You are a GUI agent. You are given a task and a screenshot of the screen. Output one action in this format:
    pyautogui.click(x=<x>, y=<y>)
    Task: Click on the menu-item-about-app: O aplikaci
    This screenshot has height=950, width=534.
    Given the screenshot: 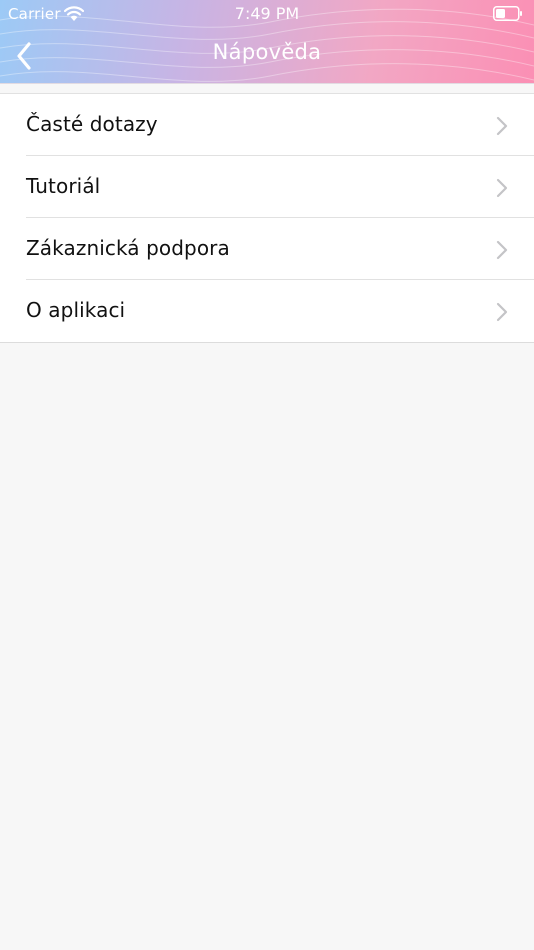 What is the action you would take?
    pyautogui.click(x=267, y=311)
    